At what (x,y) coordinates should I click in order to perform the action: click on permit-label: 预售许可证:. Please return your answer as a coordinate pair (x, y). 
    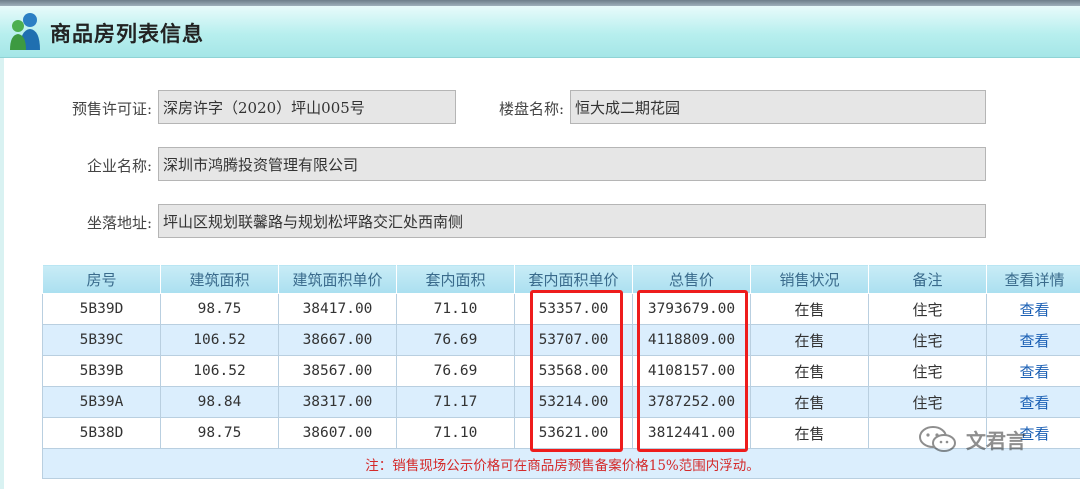
    Looking at the image, I should click on (111, 109).